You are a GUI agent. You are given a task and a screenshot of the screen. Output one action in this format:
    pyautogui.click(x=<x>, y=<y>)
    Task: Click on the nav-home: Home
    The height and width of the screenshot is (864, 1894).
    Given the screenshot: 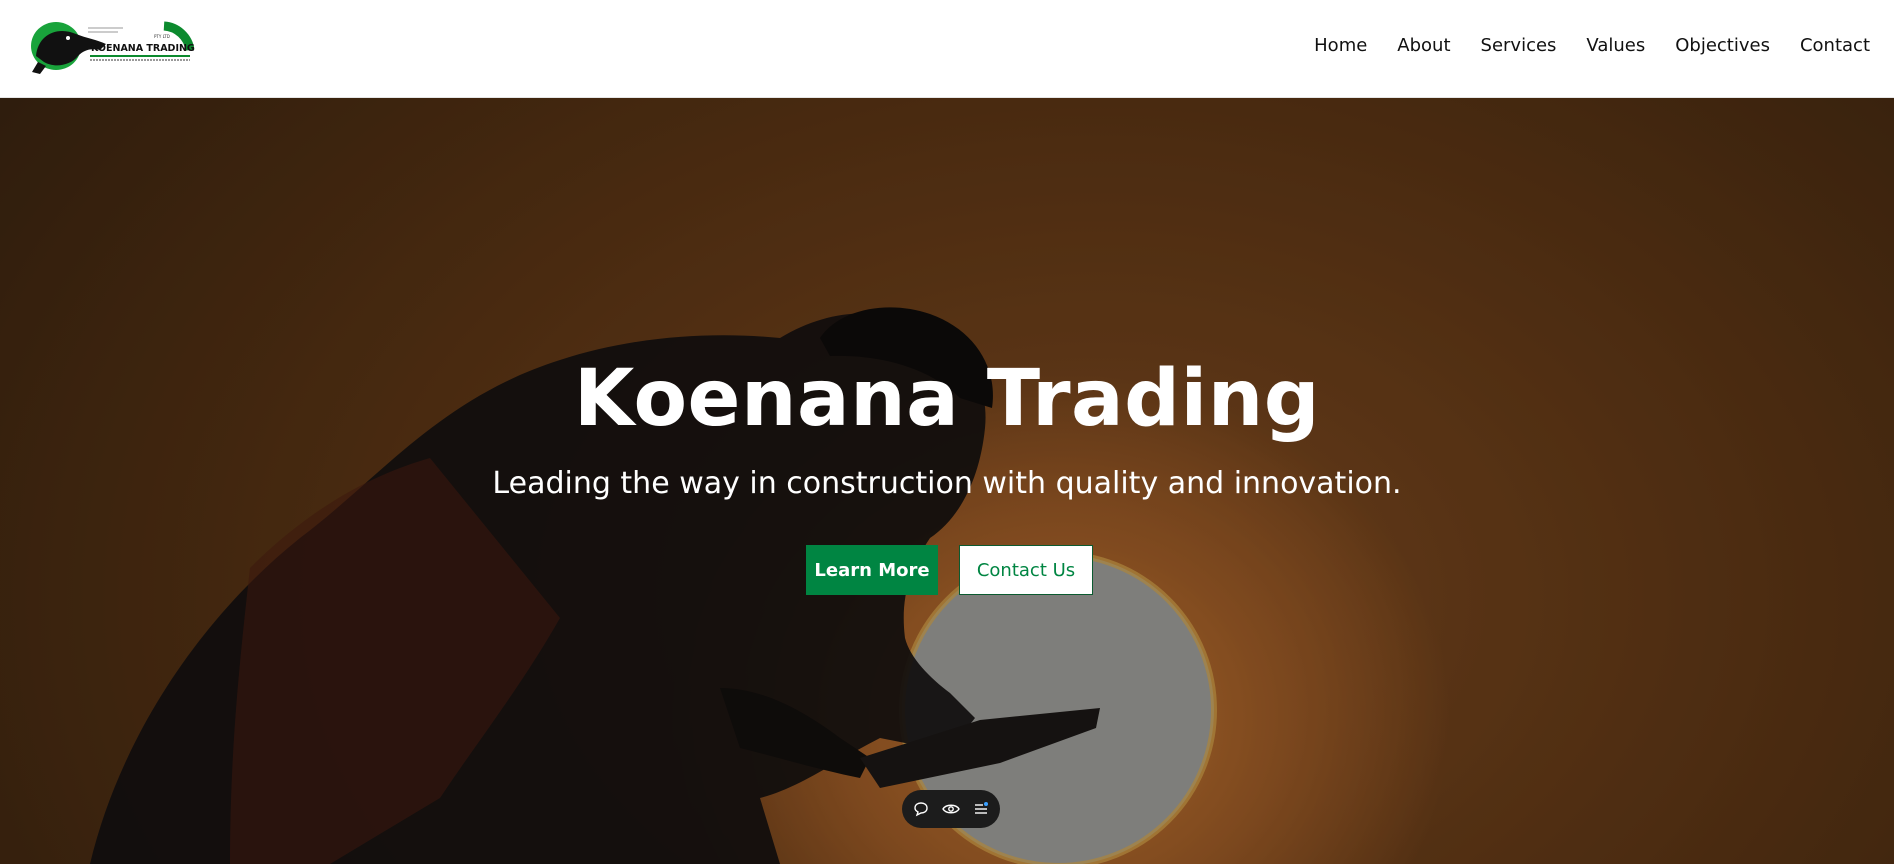 What is the action you would take?
    pyautogui.click(x=1340, y=45)
    